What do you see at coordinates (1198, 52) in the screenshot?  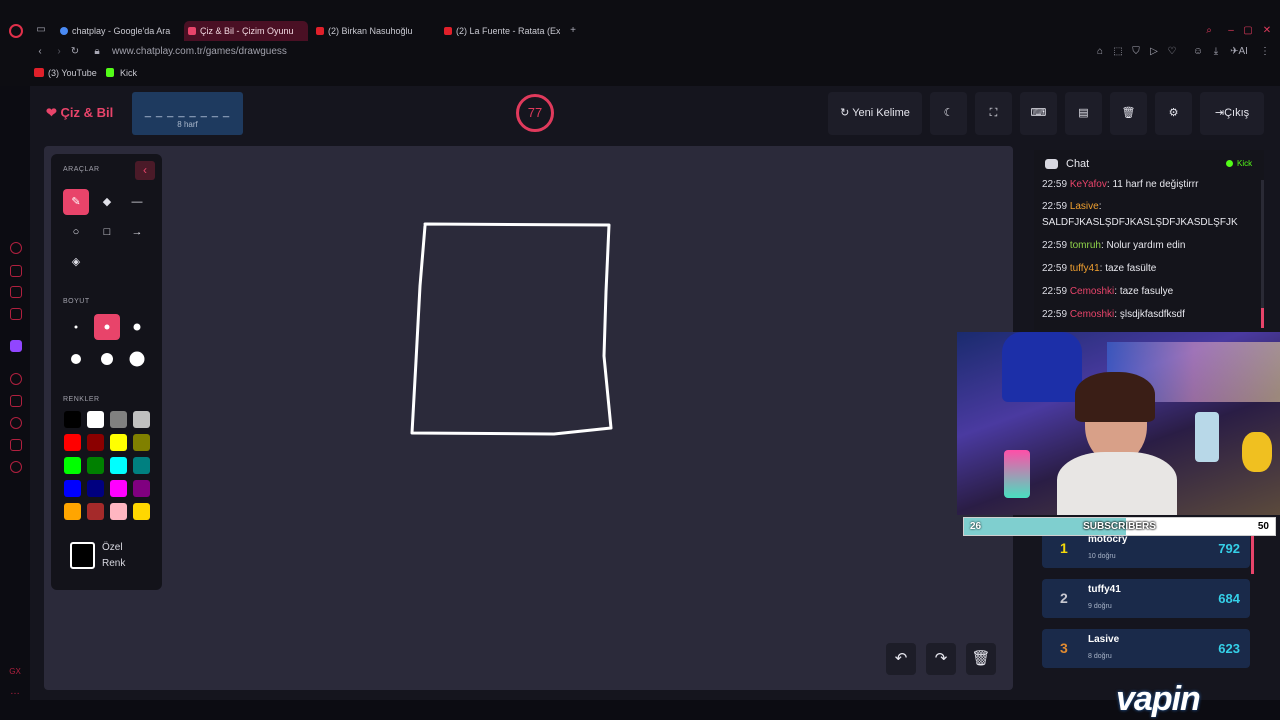 I see `account-icon: ☺` at bounding box center [1198, 52].